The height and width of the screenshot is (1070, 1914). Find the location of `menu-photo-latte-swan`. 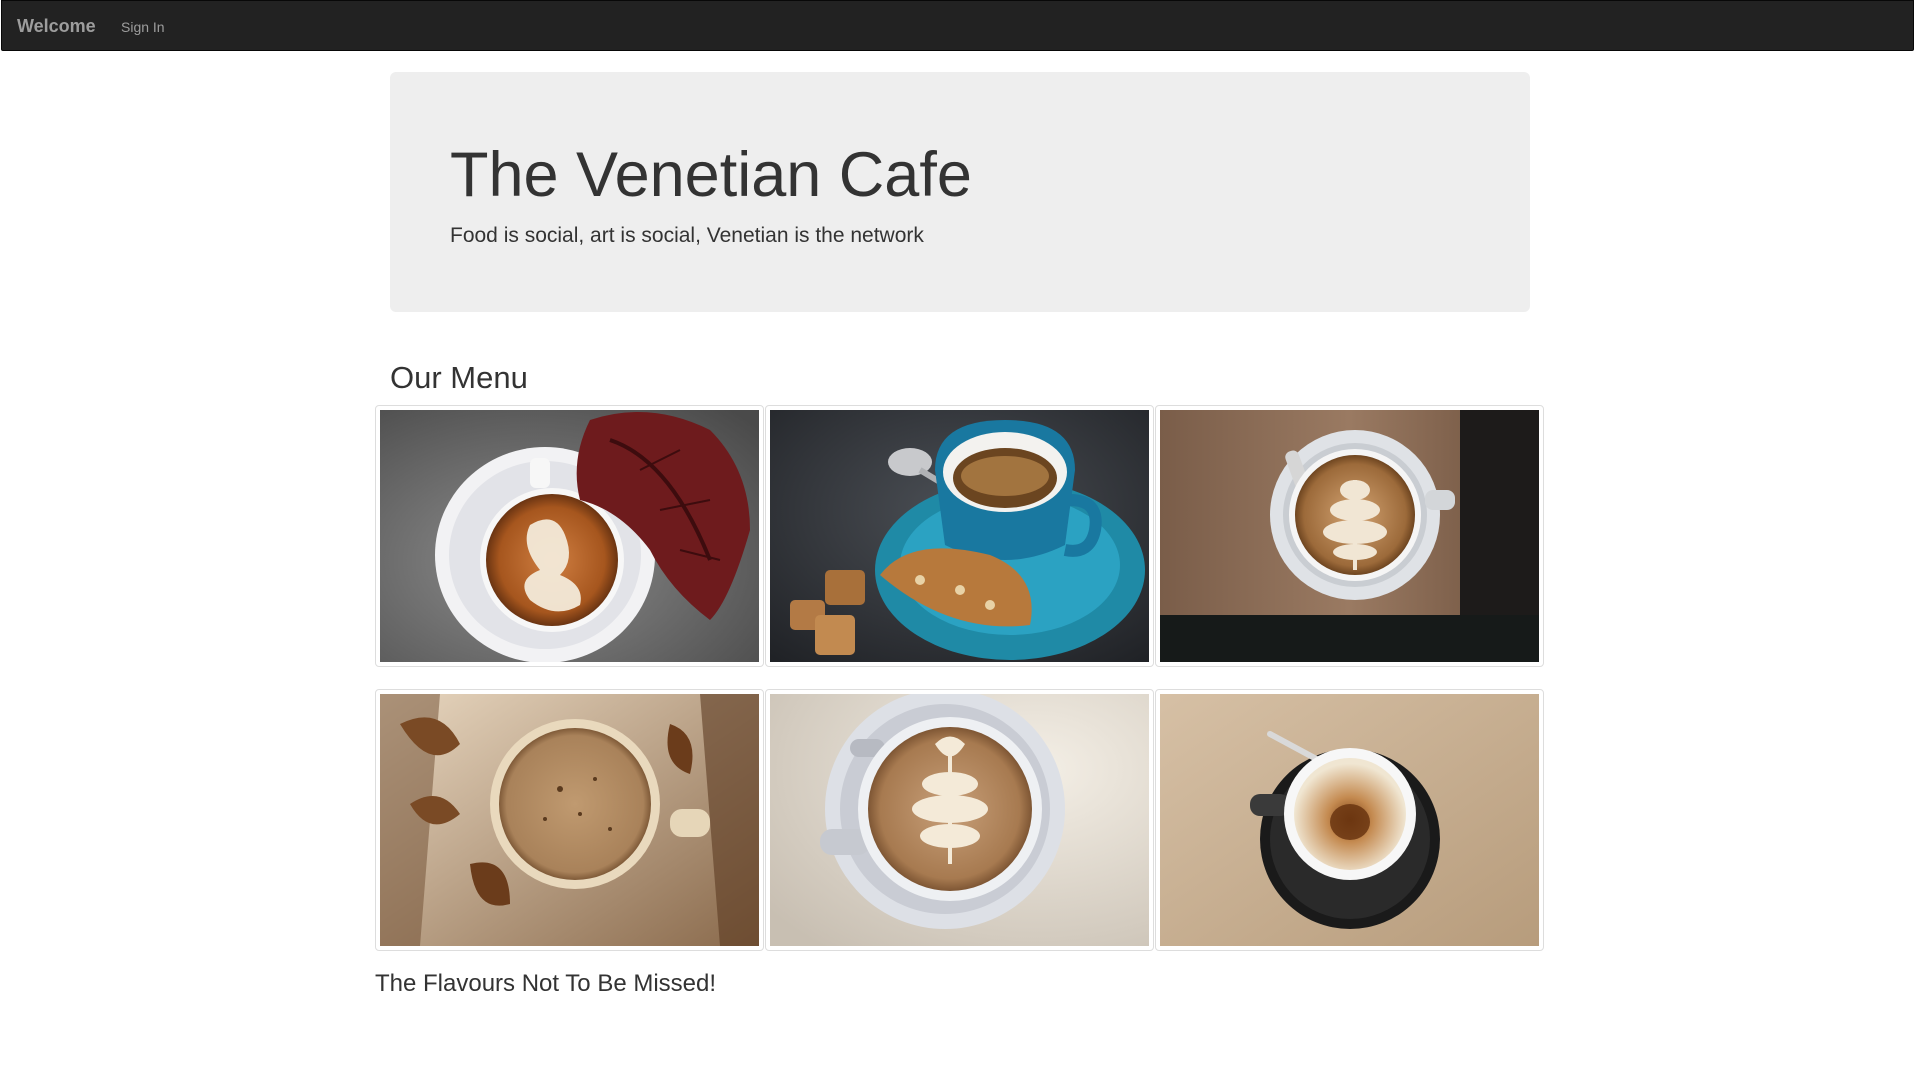

menu-photo-latte-swan is located at coordinates (569, 536).